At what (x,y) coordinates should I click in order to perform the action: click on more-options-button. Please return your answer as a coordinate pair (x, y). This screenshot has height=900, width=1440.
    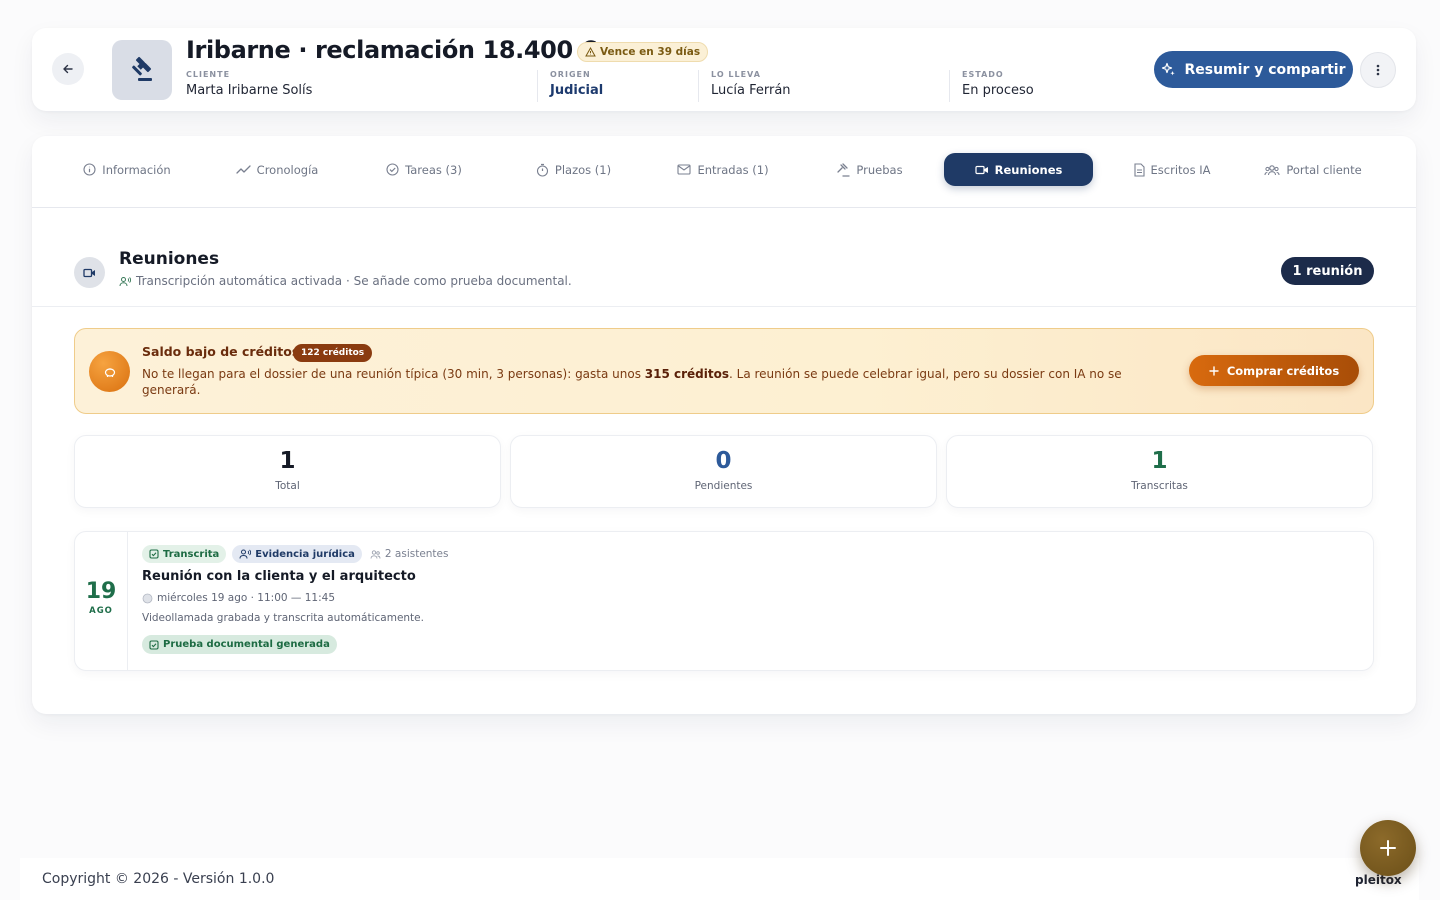
    Looking at the image, I should click on (1378, 70).